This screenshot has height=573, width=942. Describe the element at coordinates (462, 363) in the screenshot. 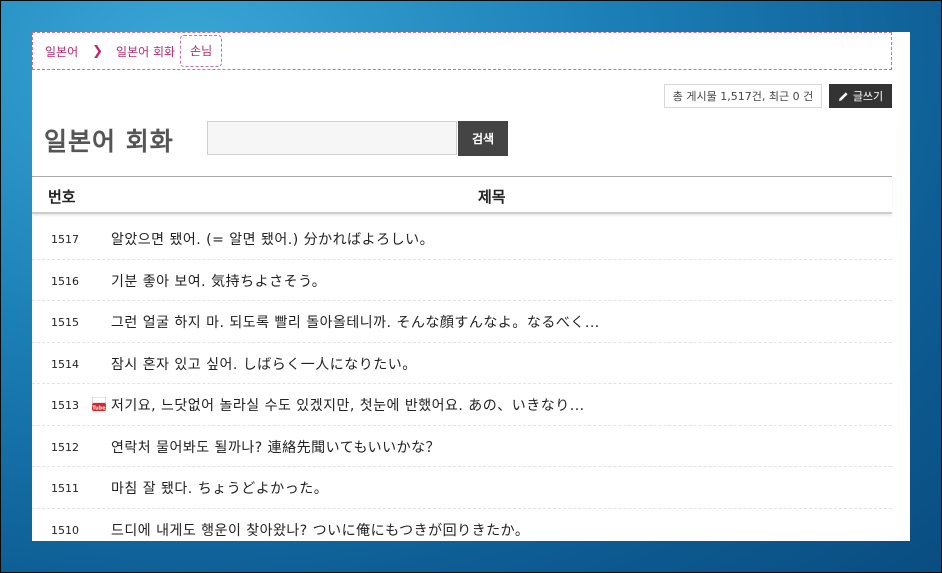

I see `table-row: 1514 잠시 혼자 있고 싶어. しばらく一人になりたい。` at that location.